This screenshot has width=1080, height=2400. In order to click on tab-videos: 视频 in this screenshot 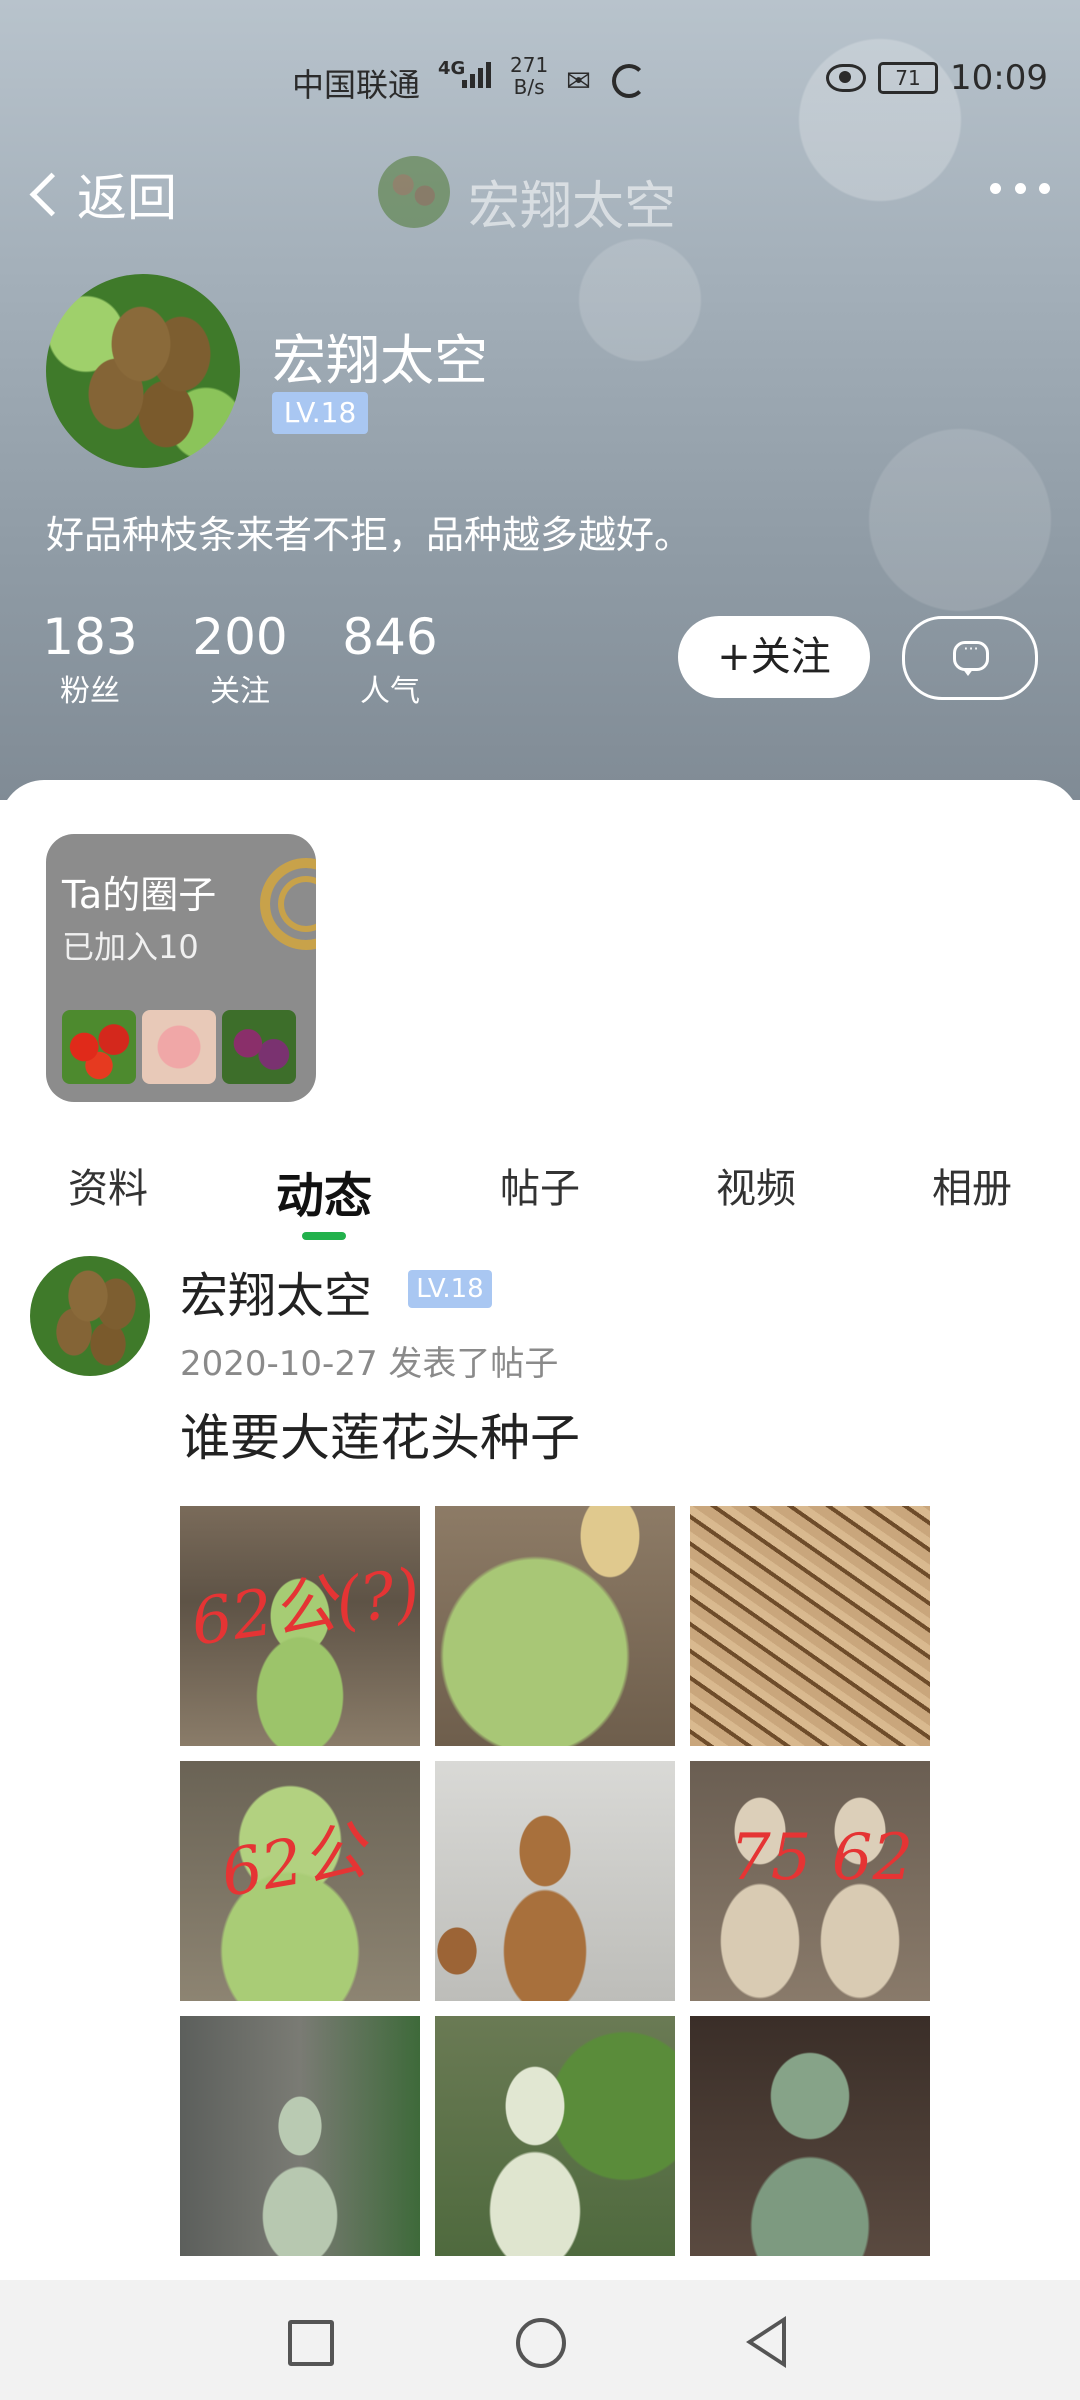, I will do `click(756, 1185)`.